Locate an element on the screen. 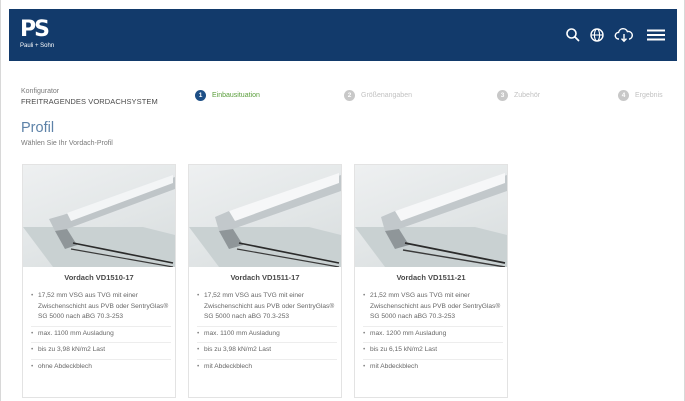 This screenshot has width=685, height=401. step-einbausituation: 1 Einbausituation is located at coordinates (227, 95).